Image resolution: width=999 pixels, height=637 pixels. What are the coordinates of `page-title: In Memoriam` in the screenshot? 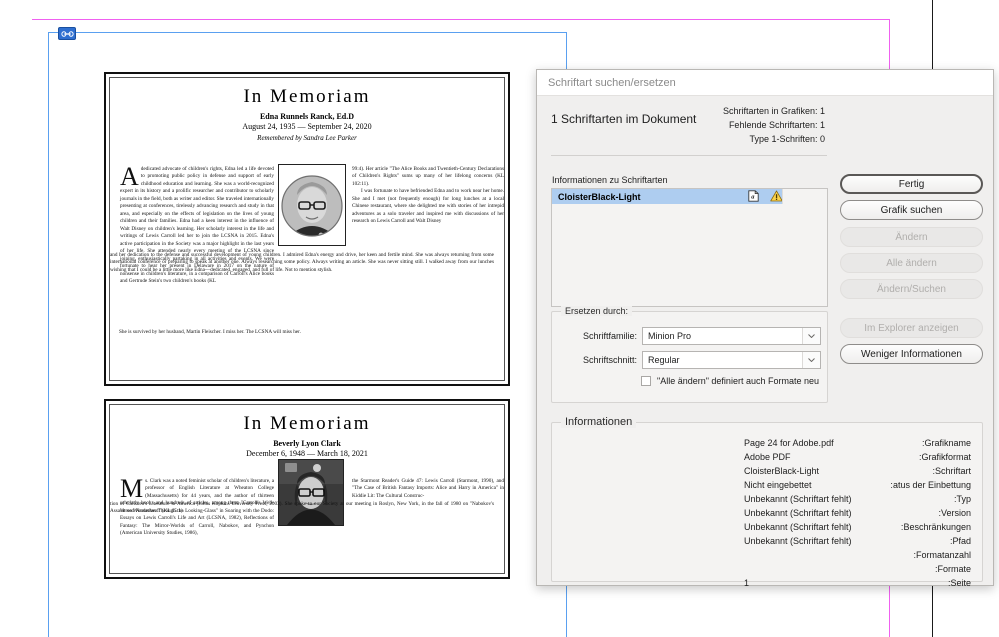 It's located at (307, 96).